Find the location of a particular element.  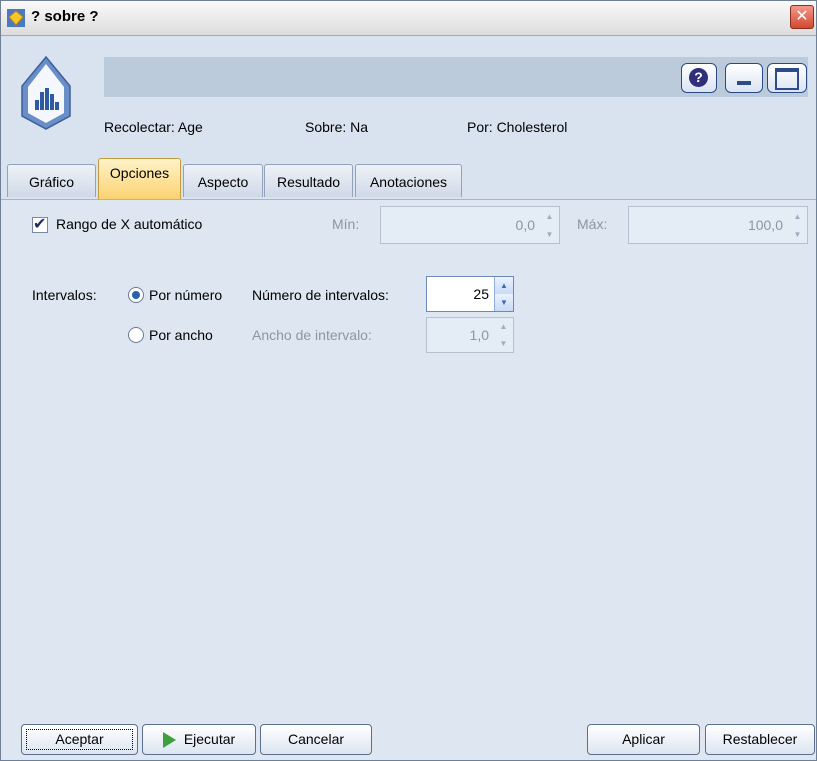

tab-opciones: Opciones is located at coordinates (139, 178).